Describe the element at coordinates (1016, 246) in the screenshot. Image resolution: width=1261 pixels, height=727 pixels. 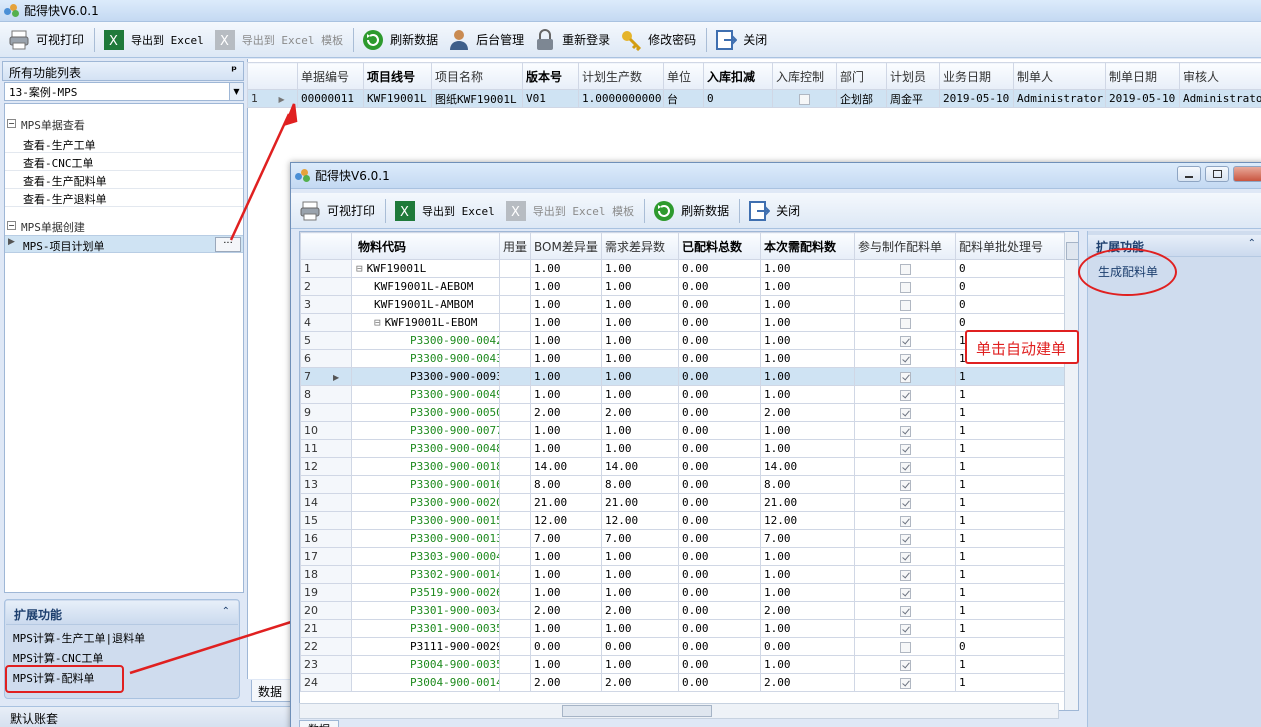
I see `column-header: 配料单批处理号` at that location.